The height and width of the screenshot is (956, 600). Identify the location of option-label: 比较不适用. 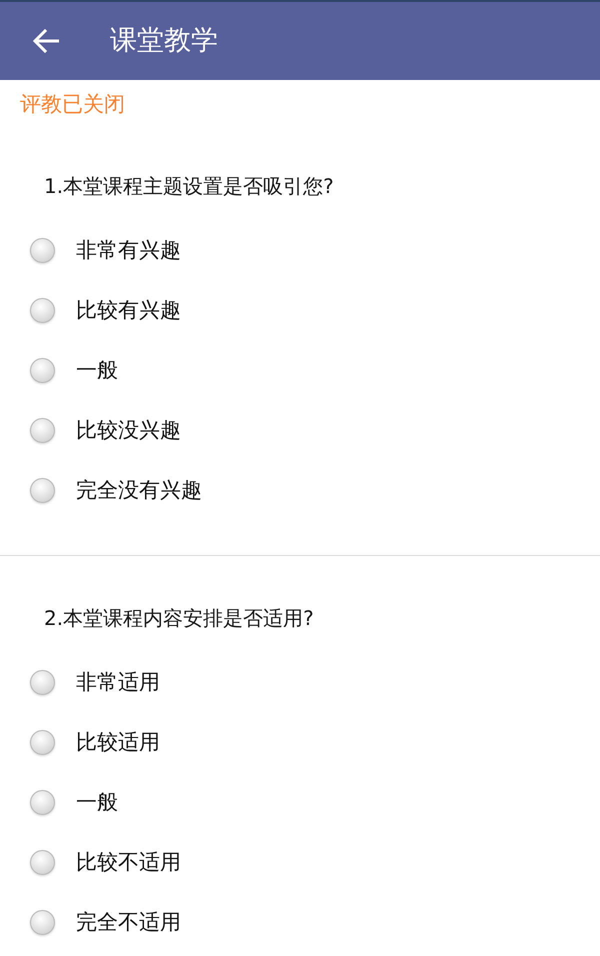
(128, 862).